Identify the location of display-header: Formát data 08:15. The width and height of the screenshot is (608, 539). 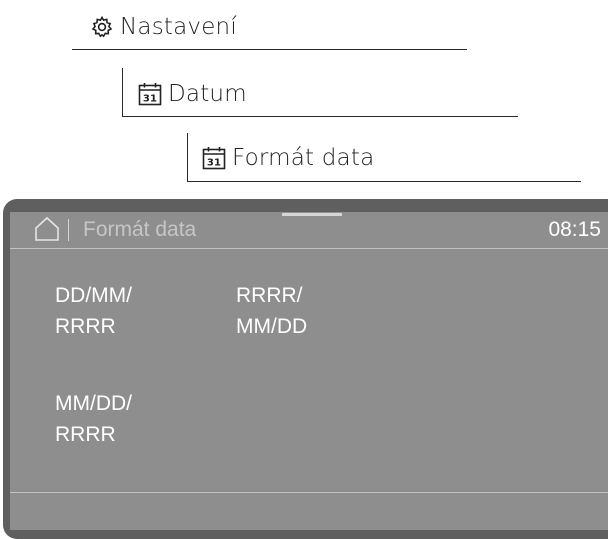
(309, 230).